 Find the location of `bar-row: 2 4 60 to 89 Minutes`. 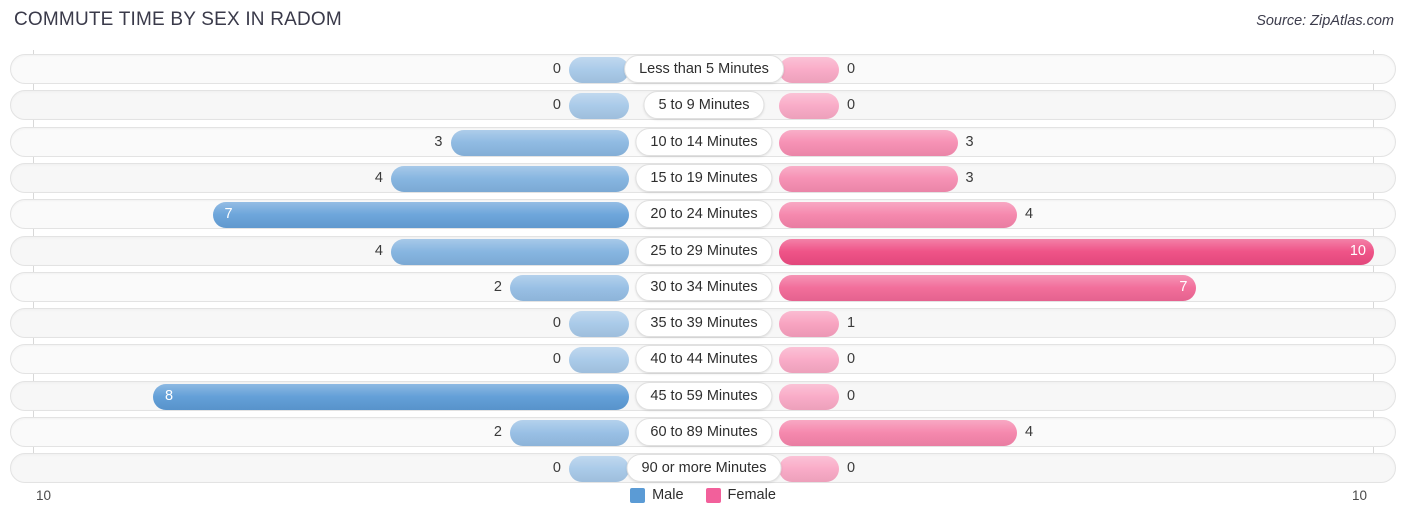

bar-row: 2 4 60 to 89 Minutes is located at coordinates (703, 432).